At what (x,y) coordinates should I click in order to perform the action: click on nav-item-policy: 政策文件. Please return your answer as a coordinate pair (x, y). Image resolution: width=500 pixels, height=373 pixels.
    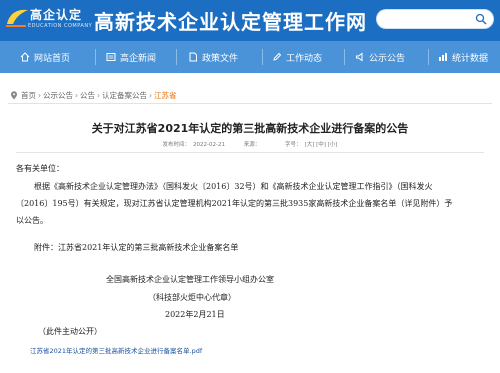
    Looking at the image, I should click on (213, 57).